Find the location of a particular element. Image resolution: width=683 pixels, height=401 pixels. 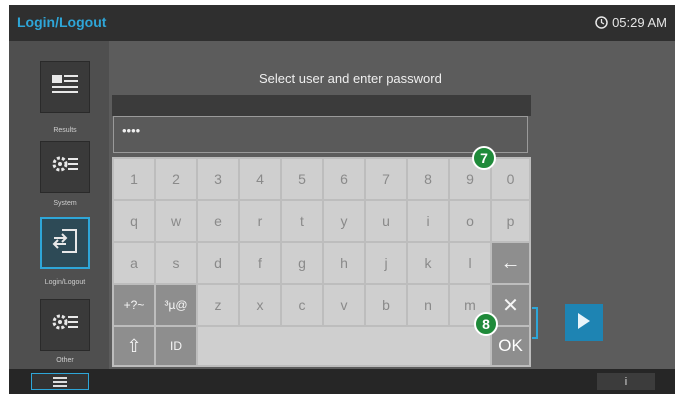

key-v: v is located at coordinates (344, 305).